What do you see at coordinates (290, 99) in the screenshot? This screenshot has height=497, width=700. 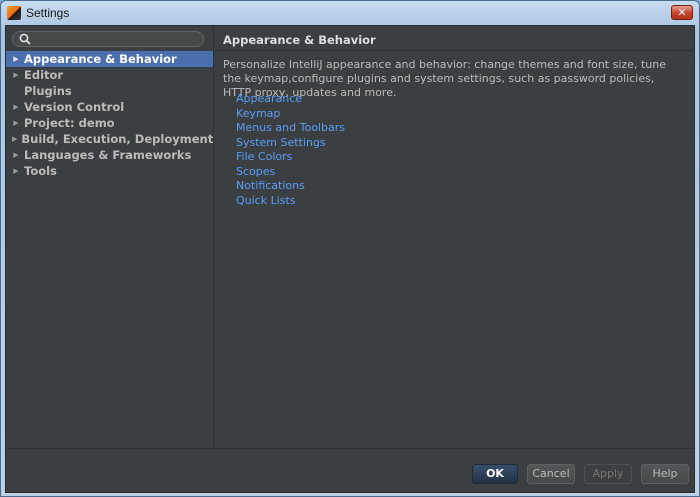 I see `link-appearance: Appearance` at bounding box center [290, 99].